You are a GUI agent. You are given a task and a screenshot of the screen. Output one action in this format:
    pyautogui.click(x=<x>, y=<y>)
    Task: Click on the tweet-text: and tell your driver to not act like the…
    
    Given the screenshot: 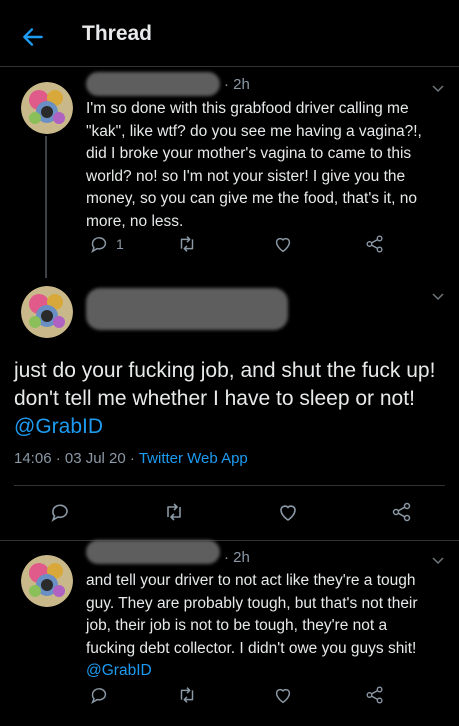 What is the action you would take?
    pyautogui.click(x=262, y=626)
    